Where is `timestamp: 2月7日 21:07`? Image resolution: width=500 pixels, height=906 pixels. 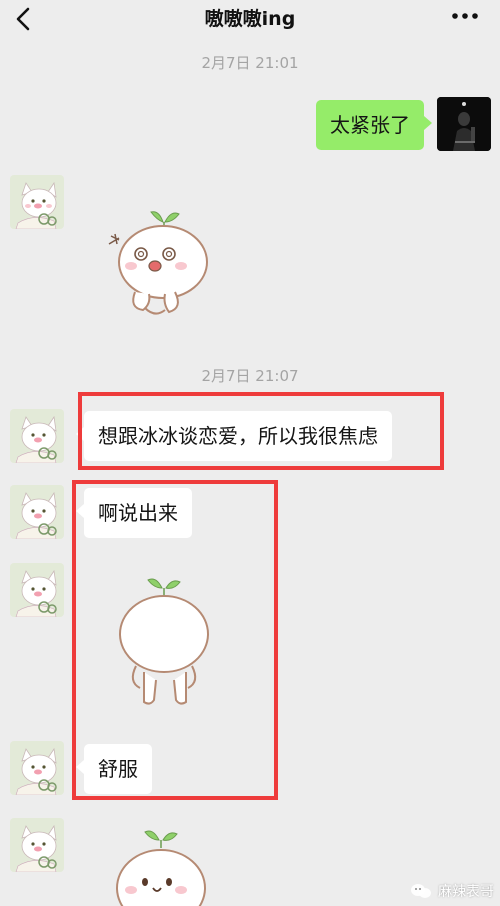
timestamp: 2月7日 21:07 is located at coordinates (250, 376).